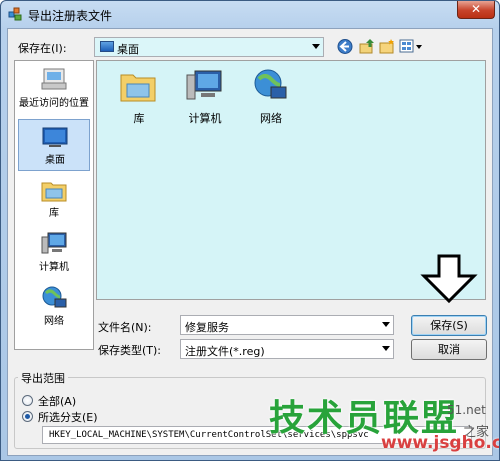  What do you see at coordinates (27, 400) in the screenshot?
I see `radio-all` at bounding box center [27, 400].